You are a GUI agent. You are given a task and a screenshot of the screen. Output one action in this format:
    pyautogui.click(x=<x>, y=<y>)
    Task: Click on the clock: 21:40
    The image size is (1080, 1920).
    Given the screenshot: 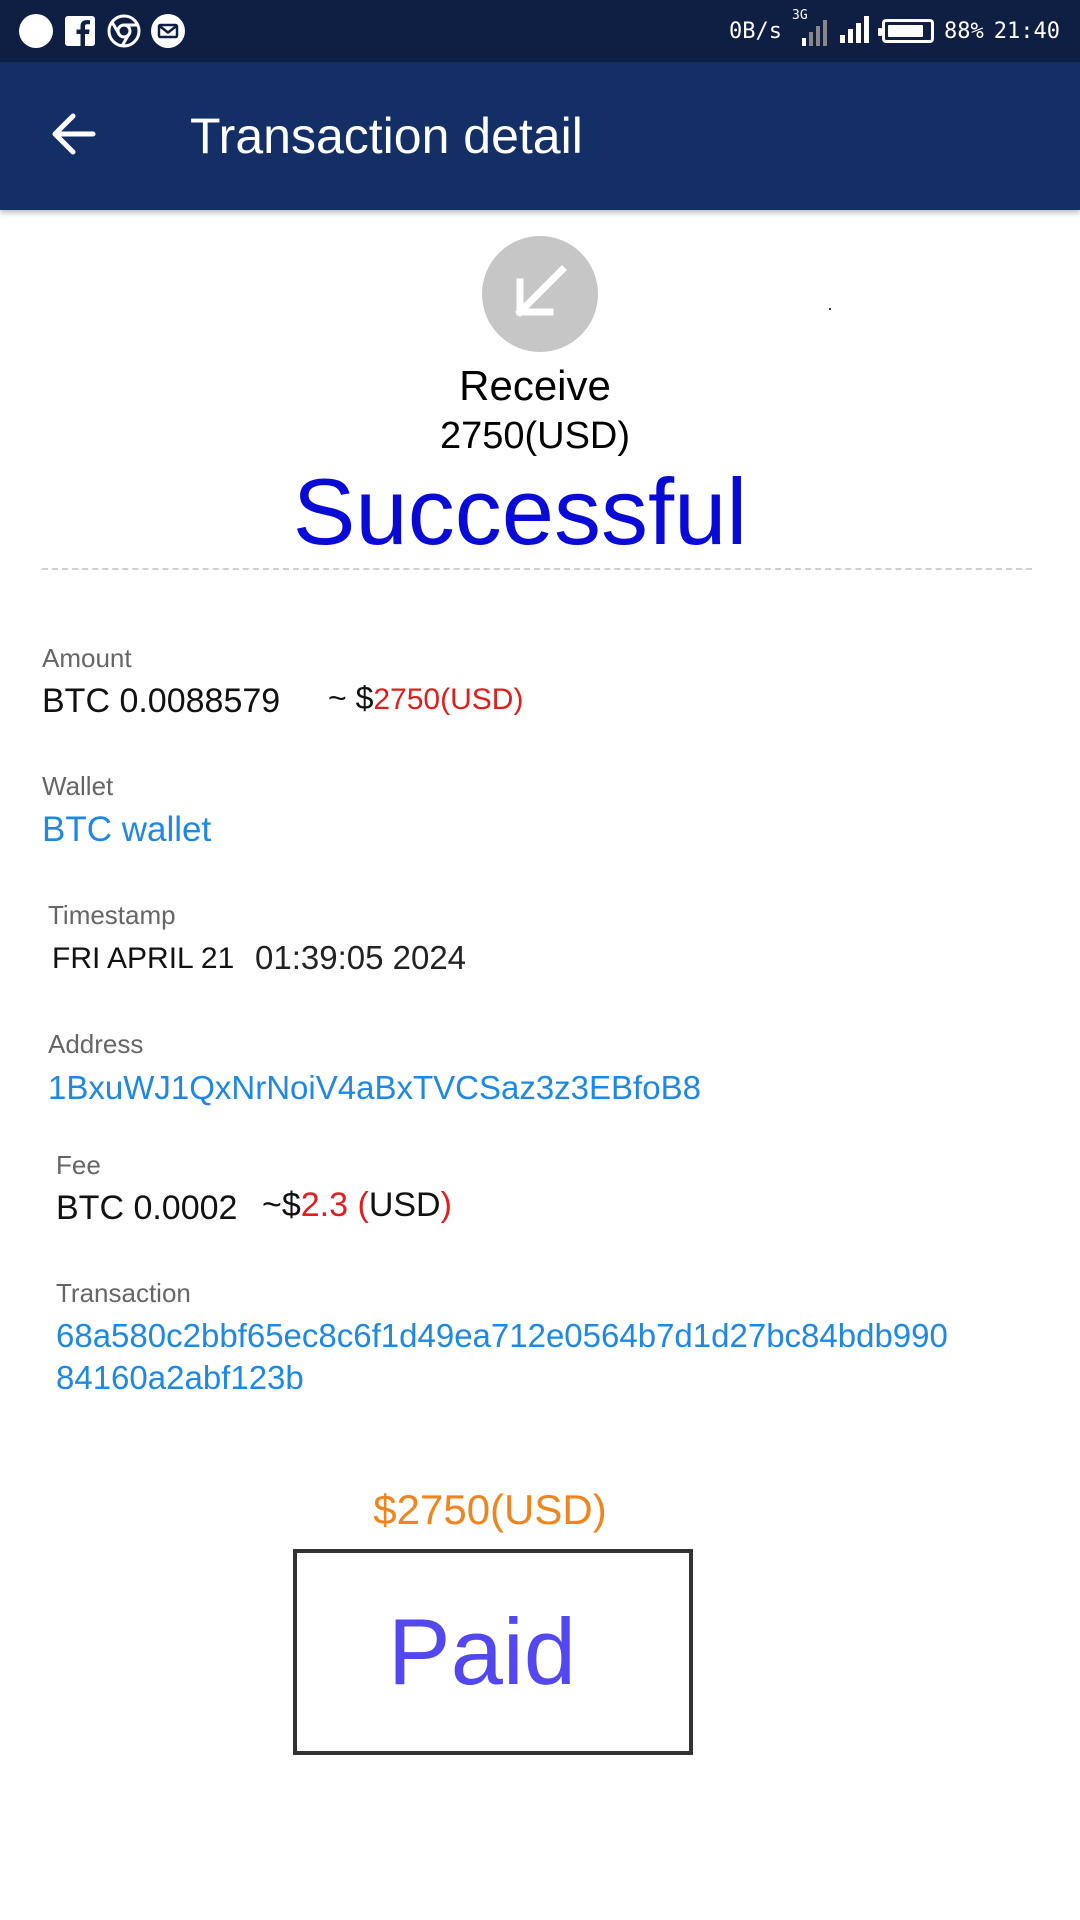 What is the action you would take?
    pyautogui.click(x=1026, y=31)
    